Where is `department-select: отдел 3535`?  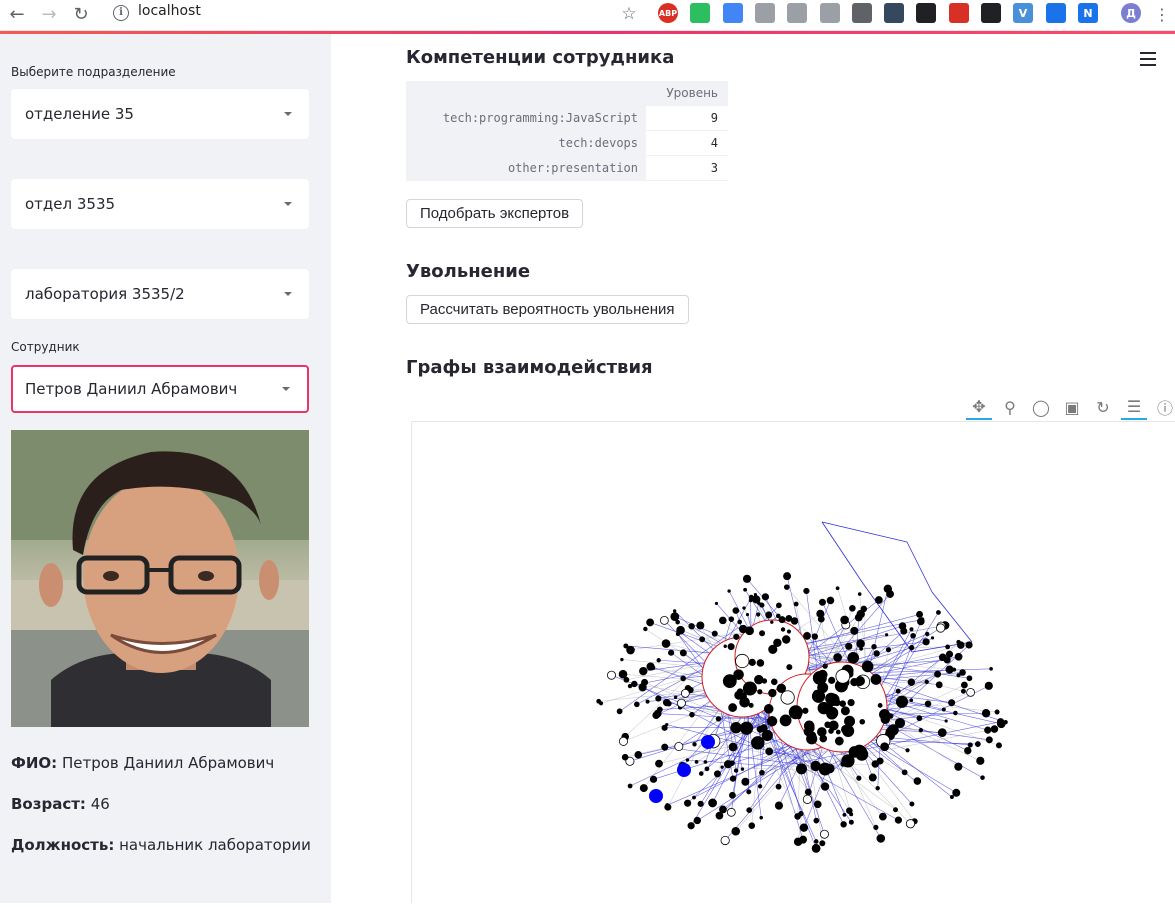 department-select: отдел 3535 is located at coordinates (160, 204).